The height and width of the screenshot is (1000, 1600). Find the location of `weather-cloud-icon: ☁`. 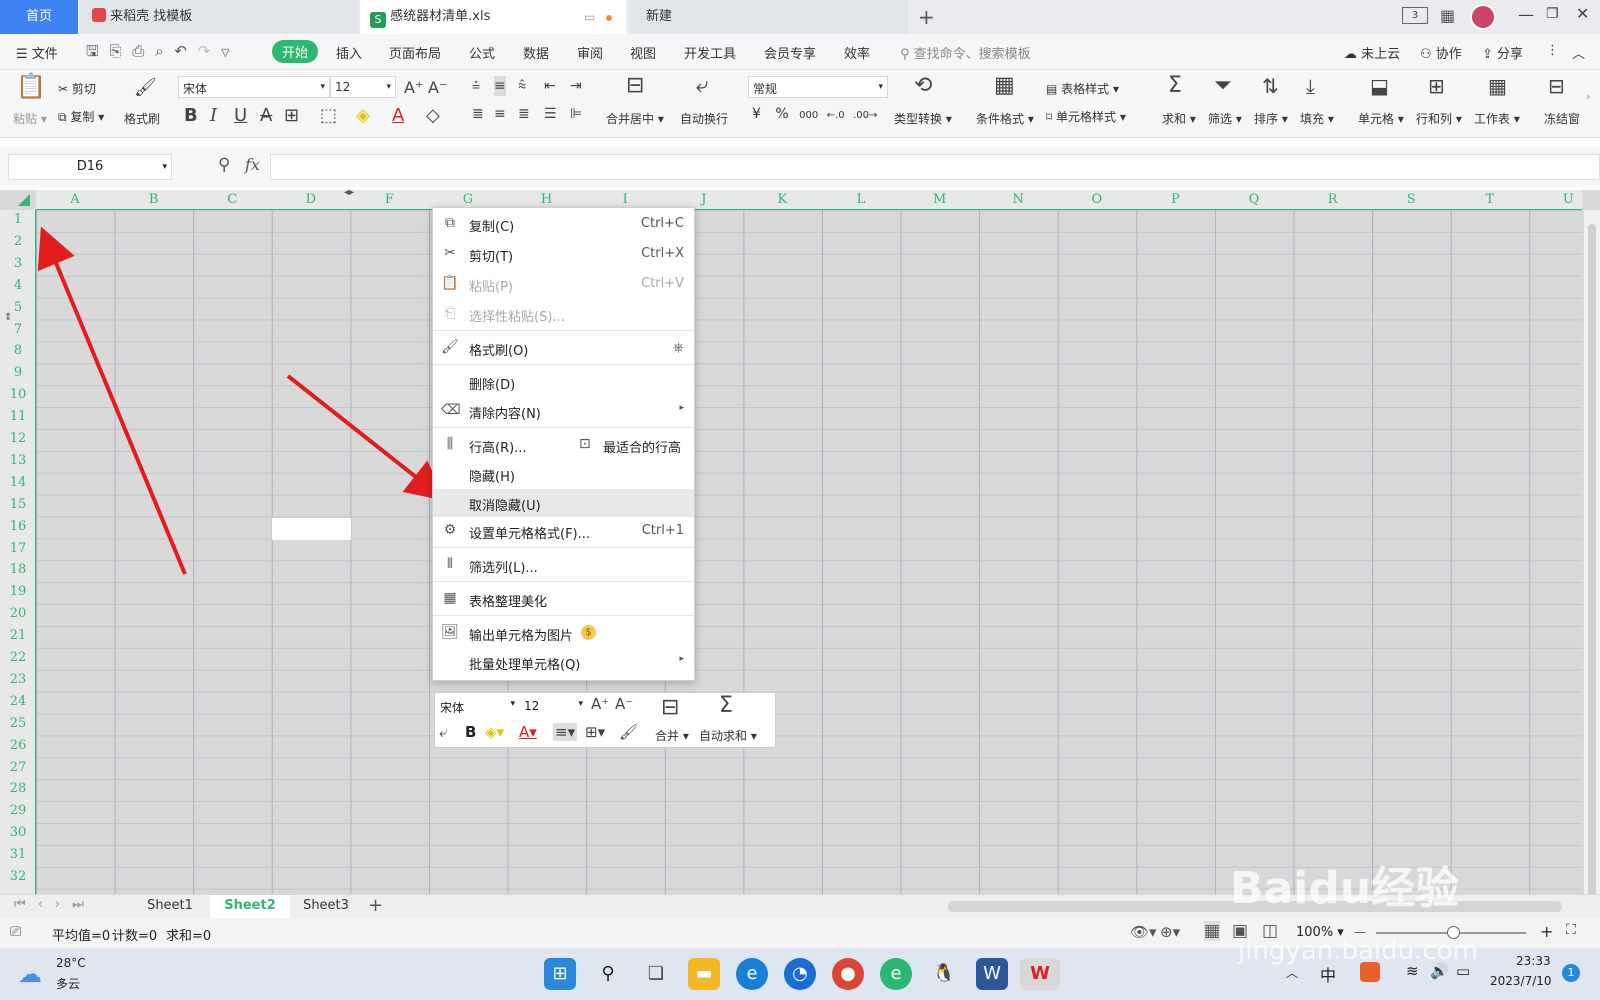

weather-cloud-icon: ☁ is located at coordinates (30, 974).